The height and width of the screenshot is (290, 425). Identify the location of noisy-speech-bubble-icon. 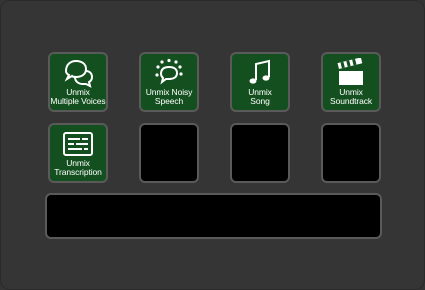
(169, 73).